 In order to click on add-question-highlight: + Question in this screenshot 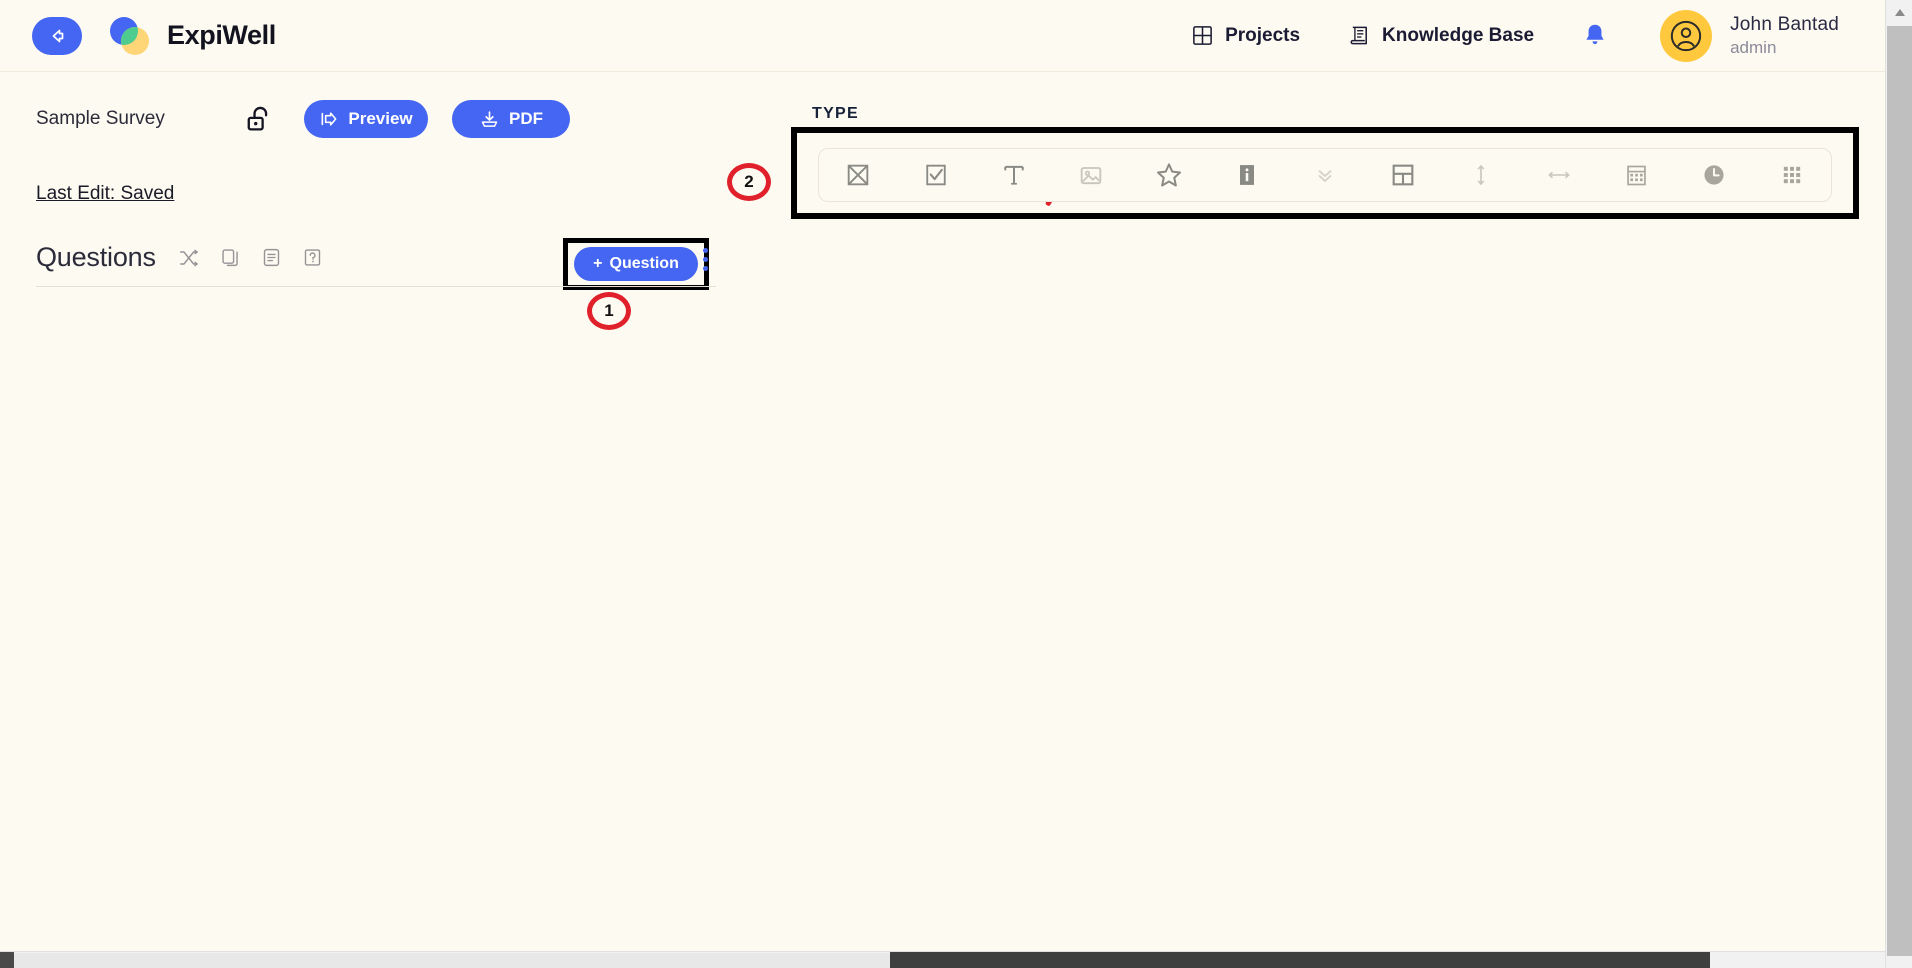, I will do `click(636, 264)`.